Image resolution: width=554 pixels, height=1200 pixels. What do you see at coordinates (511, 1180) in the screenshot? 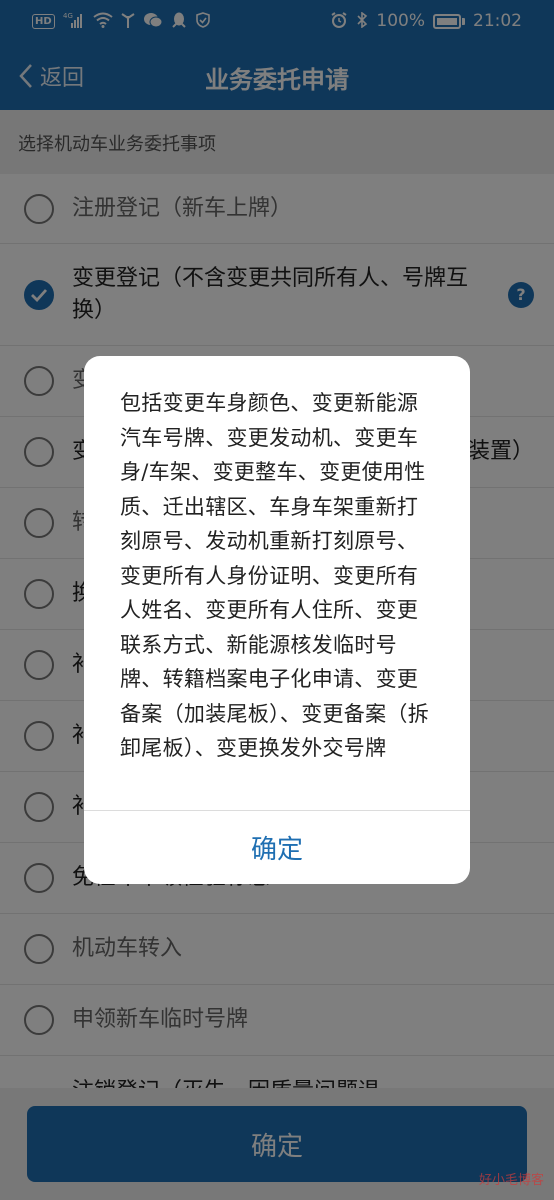
I see `watermark: 好小毛博客` at bounding box center [511, 1180].